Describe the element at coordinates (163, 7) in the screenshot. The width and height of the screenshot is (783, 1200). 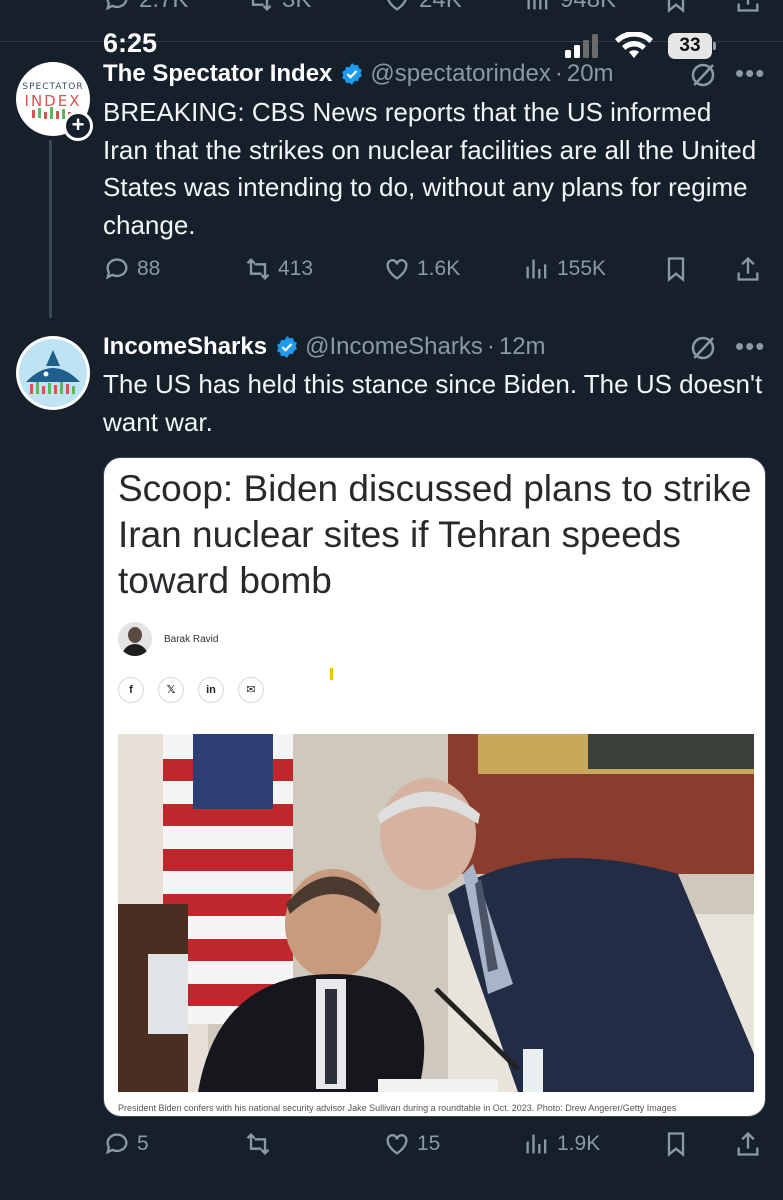
I see `reply-count: 2.7K` at that location.